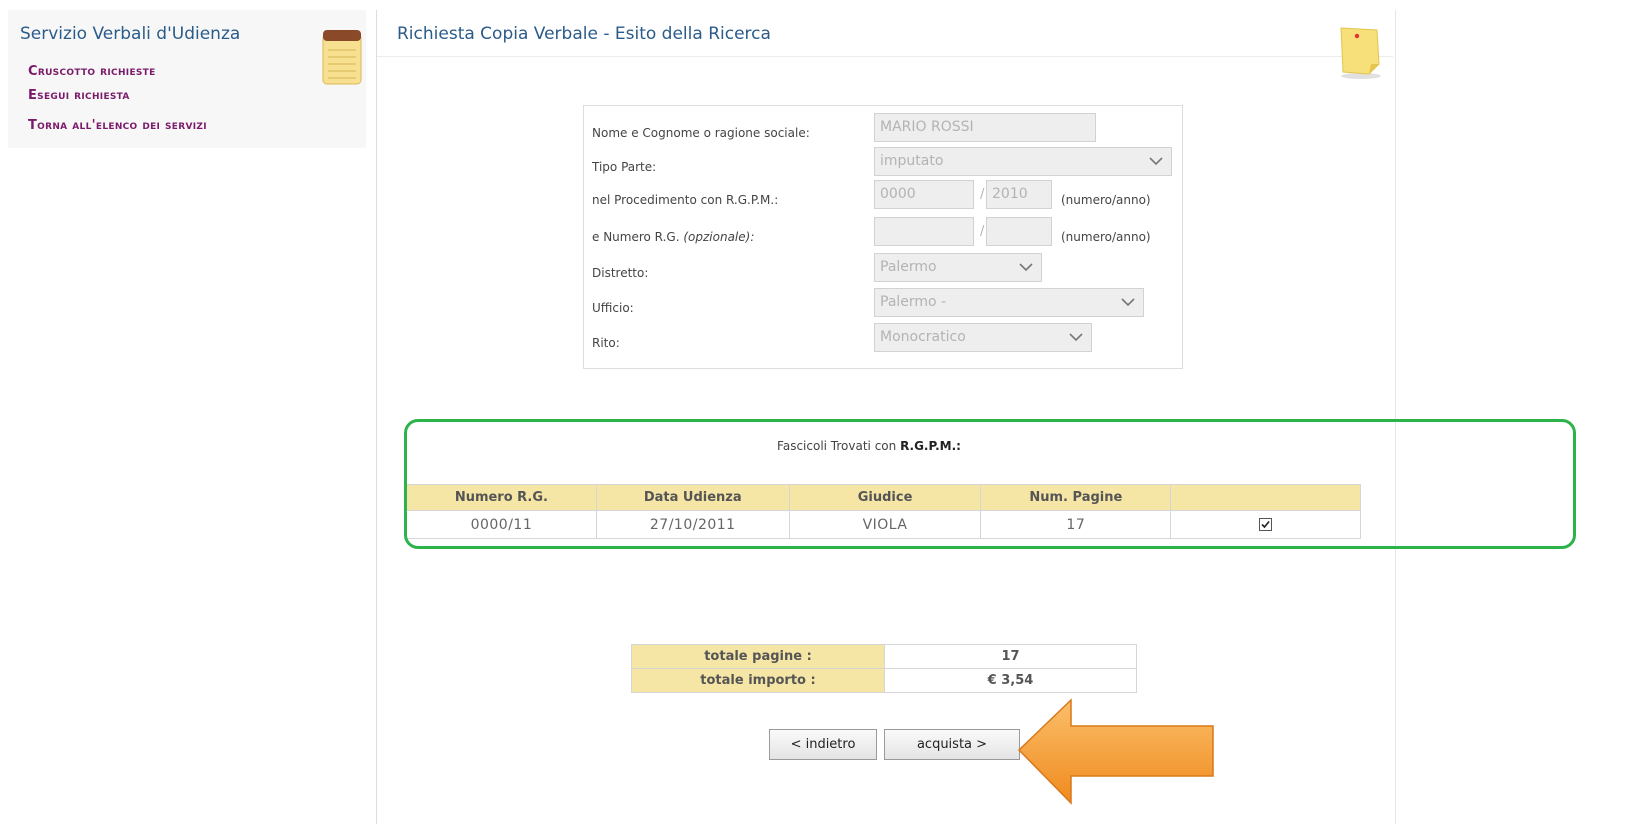 This screenshot has height=824, width=1652. Describe the element at coordinates (1023, 161) in the screenshot. I see `tipo-parte-select: imputato` at that location.